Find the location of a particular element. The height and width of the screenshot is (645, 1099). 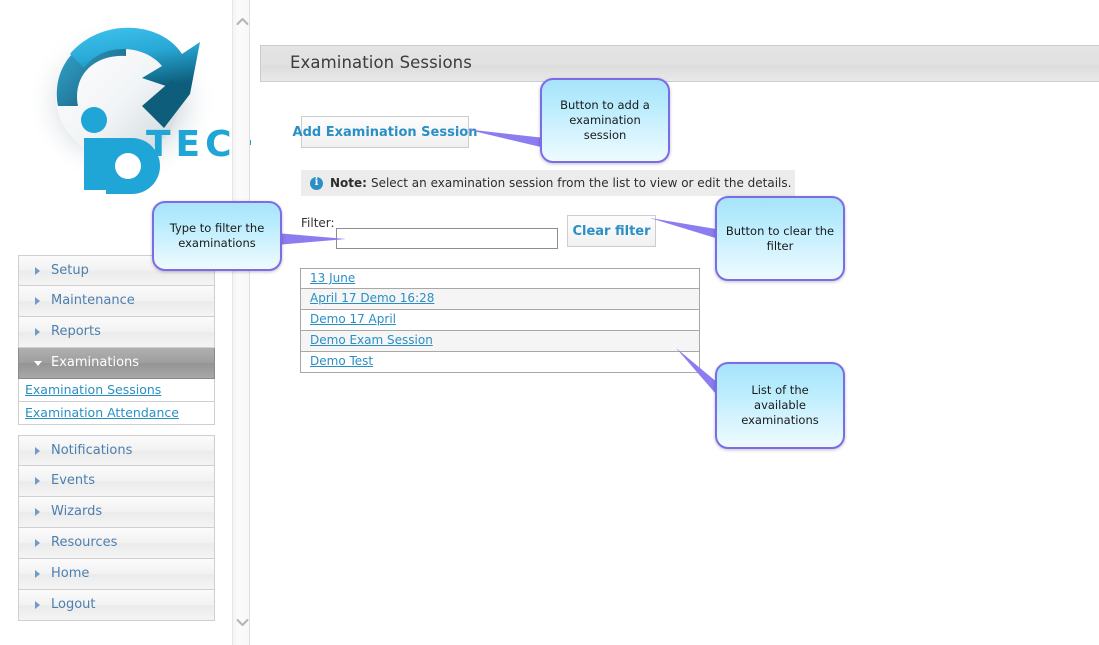

sidebar-item-label: Resources is located at coordinates (84, 542).